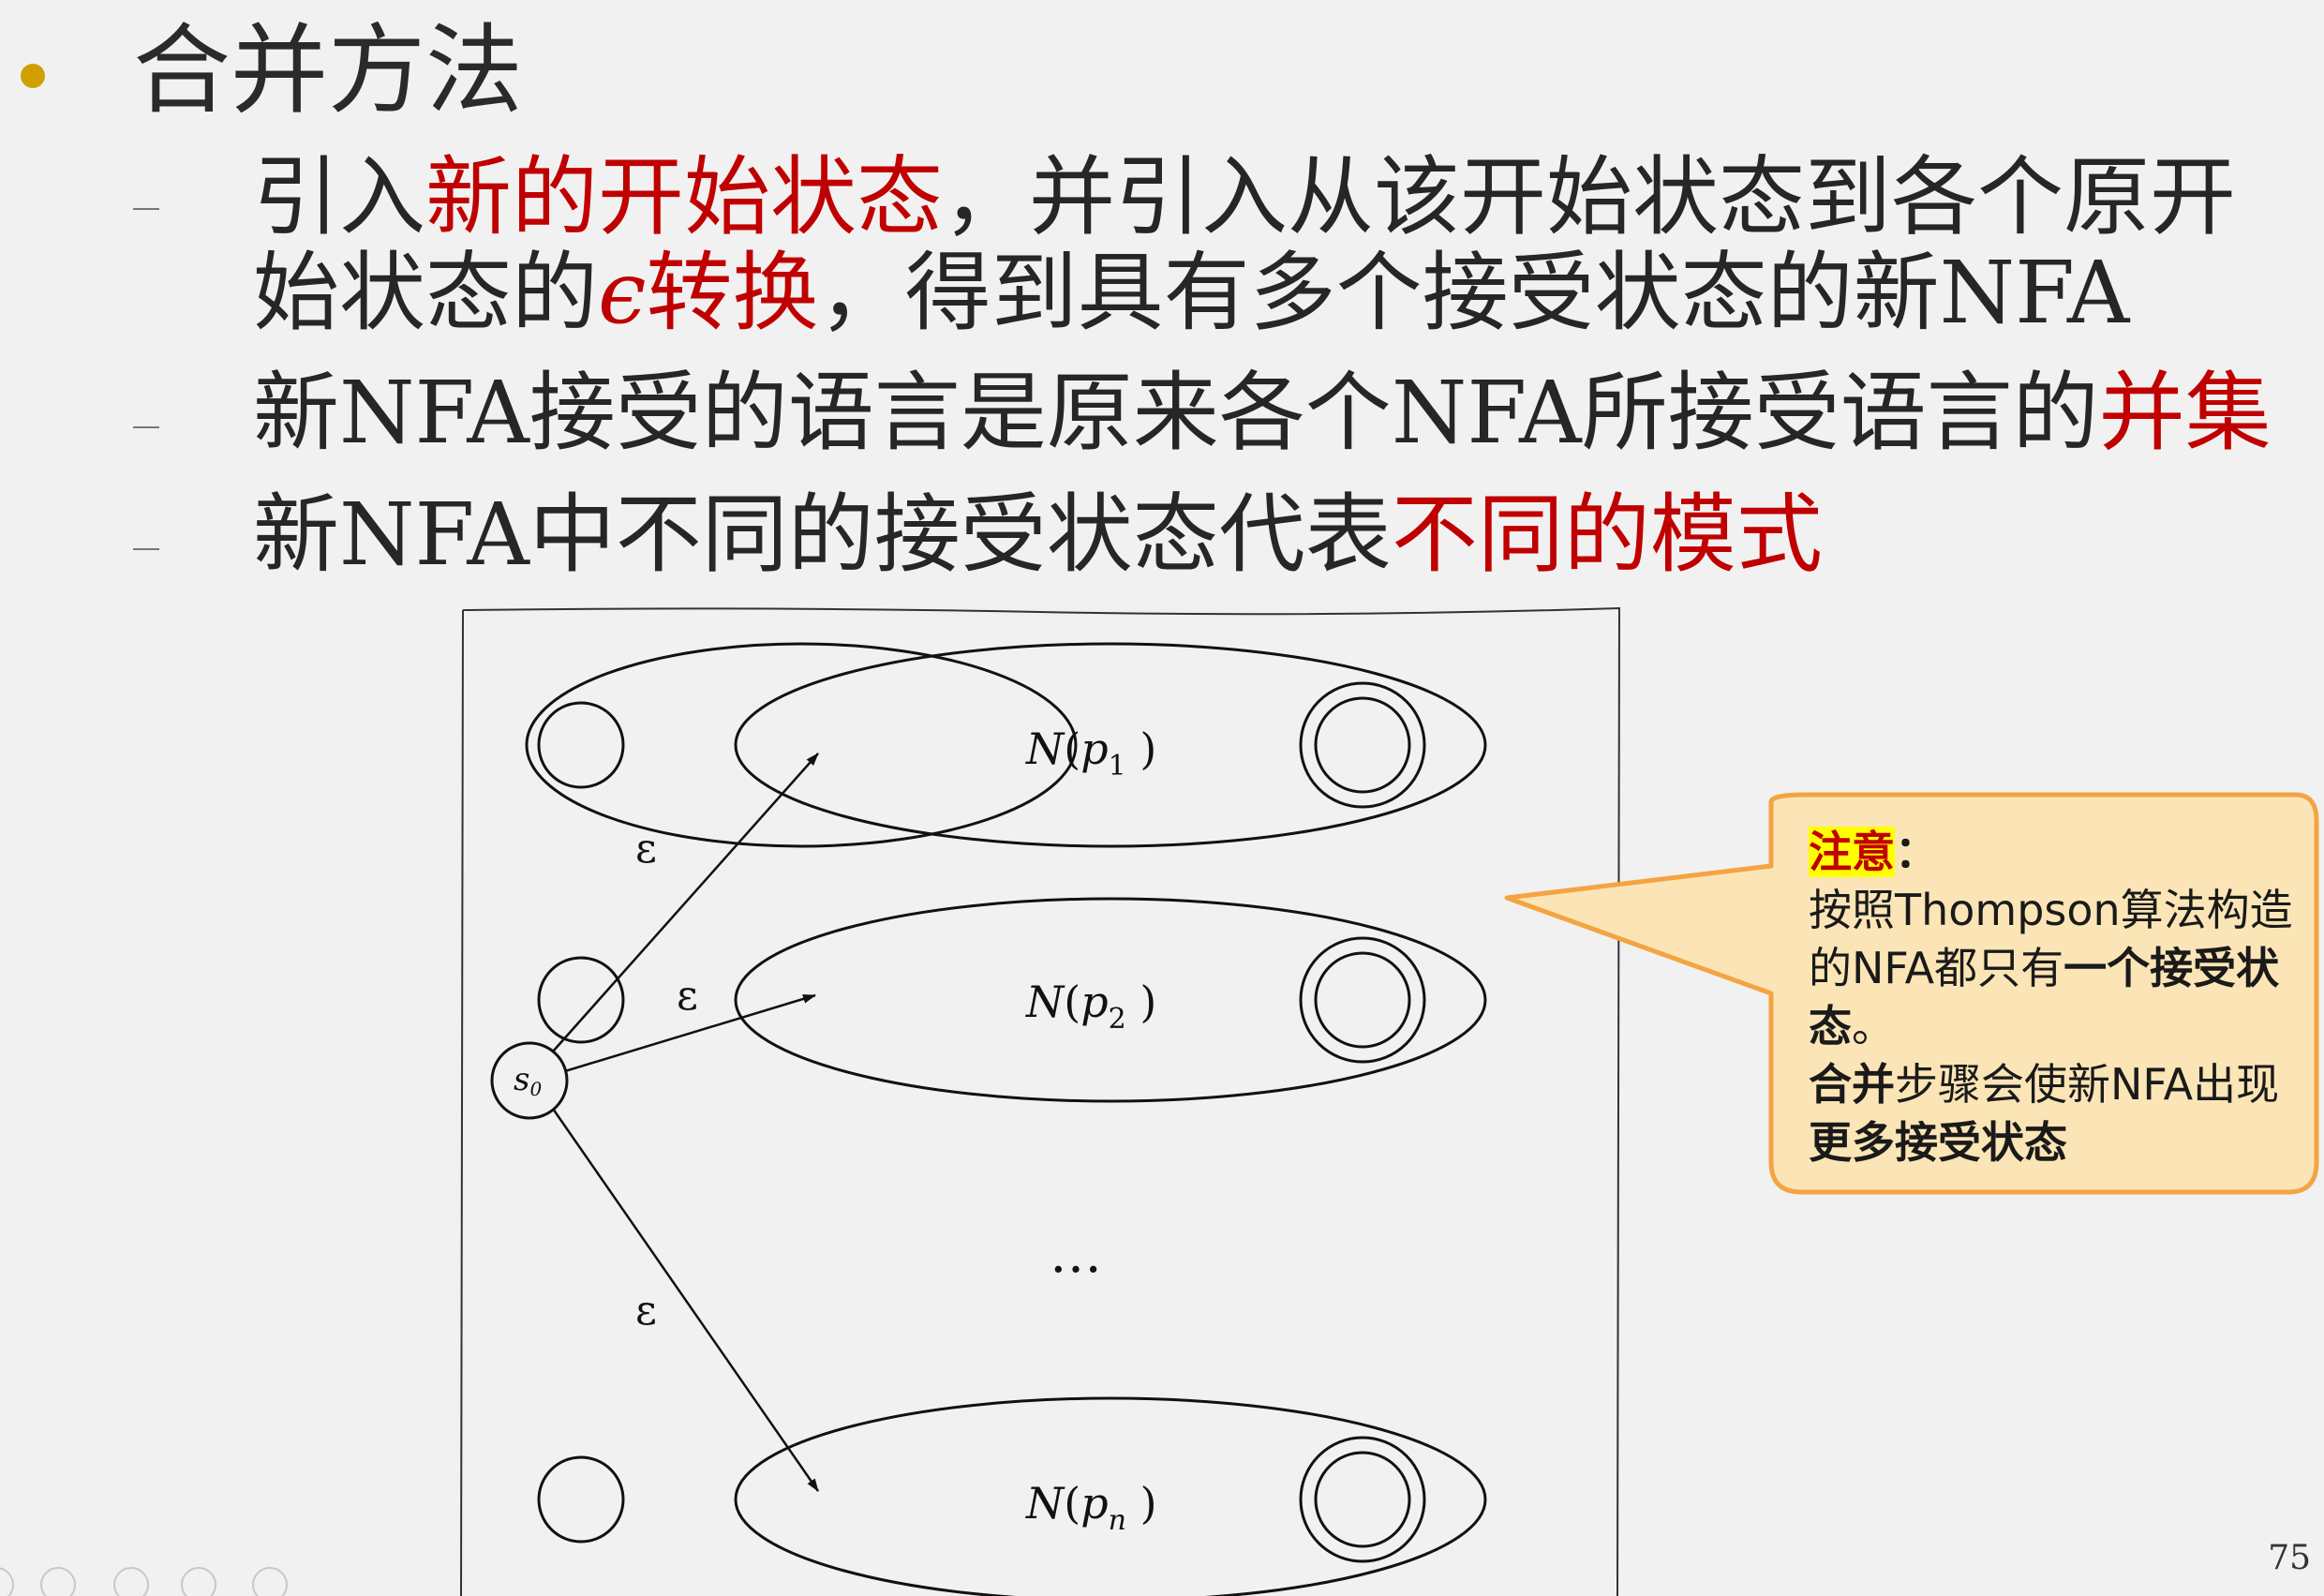 The image size is (2324, 1596). I want to click on slide-nav-toolbar, so click(144, 1581).